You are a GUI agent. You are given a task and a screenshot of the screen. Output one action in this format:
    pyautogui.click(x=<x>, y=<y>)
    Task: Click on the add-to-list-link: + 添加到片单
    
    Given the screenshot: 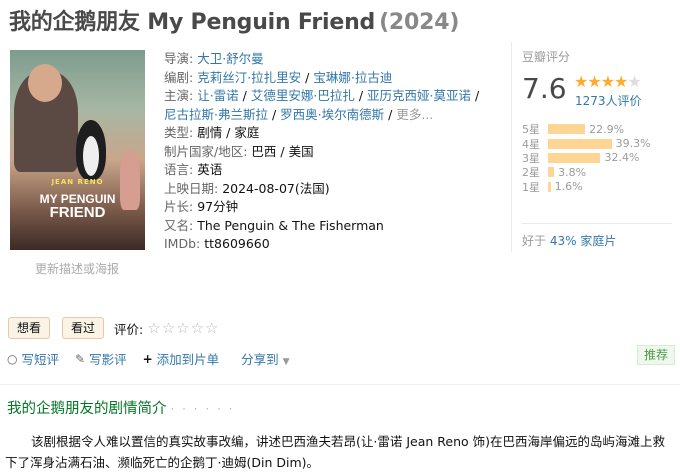 What is the action you would take?
    pyautogui.click(x=181, y=358)
    